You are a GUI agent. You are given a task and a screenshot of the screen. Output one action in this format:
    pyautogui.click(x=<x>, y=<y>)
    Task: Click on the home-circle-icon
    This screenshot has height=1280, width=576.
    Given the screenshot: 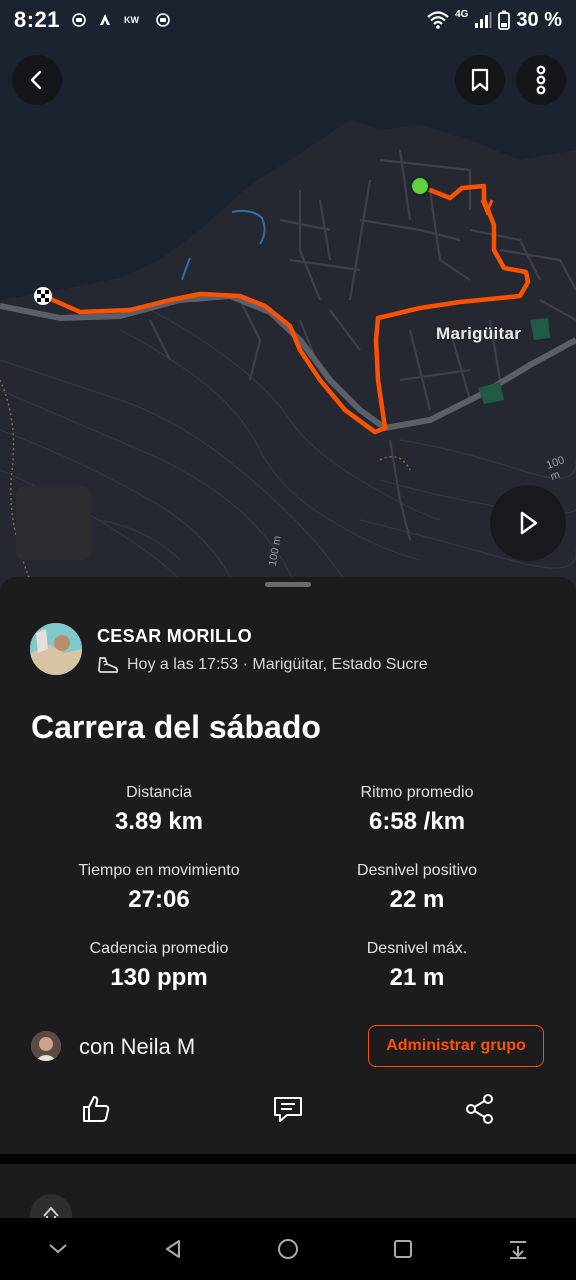 What is the action you would take?
    pyautogui.click(x=287, y=1249)
    